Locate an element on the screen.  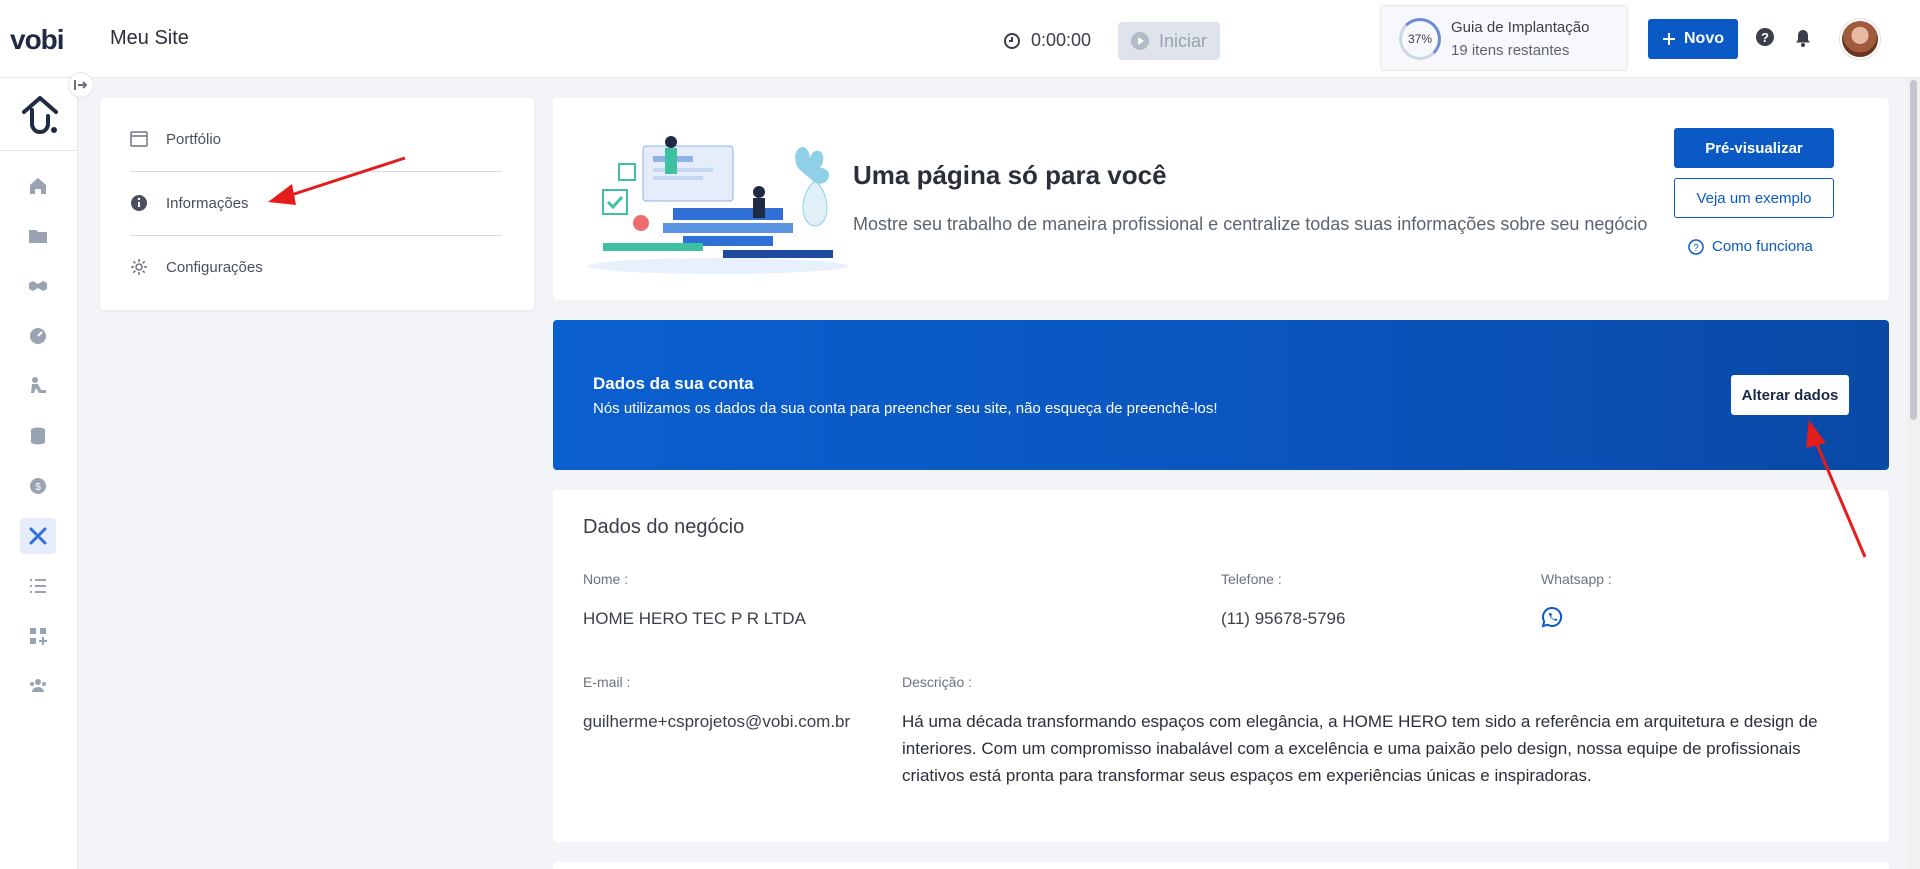
email-value: guilherme+csprojetos@vobi.com.br is located at coordinates (717, 721).